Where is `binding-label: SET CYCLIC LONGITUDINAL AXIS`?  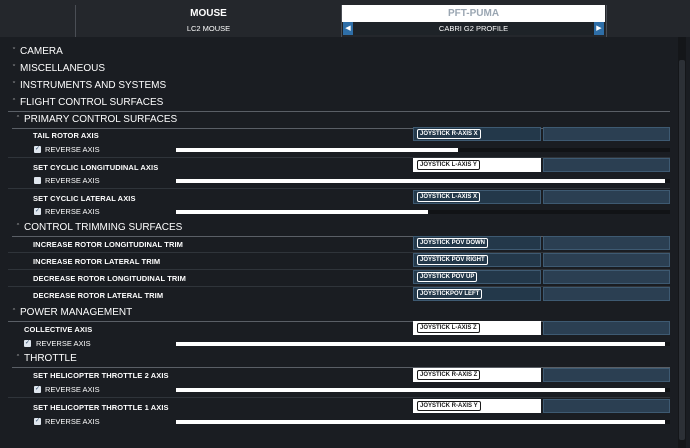
binding-label: SET CYCLIC LONGITUDINAL AXIS is located at coordinates (96, 167).